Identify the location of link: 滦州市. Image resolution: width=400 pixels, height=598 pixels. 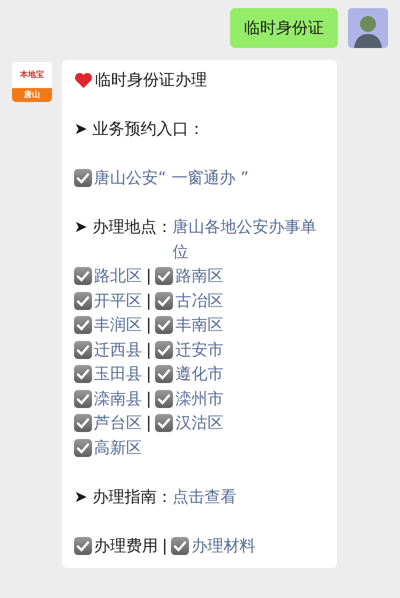
(199, 398).